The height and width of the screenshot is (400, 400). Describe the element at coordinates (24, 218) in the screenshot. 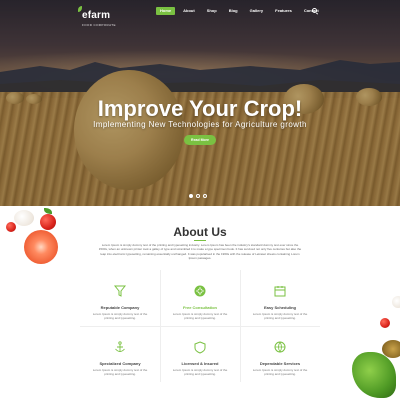

I see `garlic-bulb-image` at that location.